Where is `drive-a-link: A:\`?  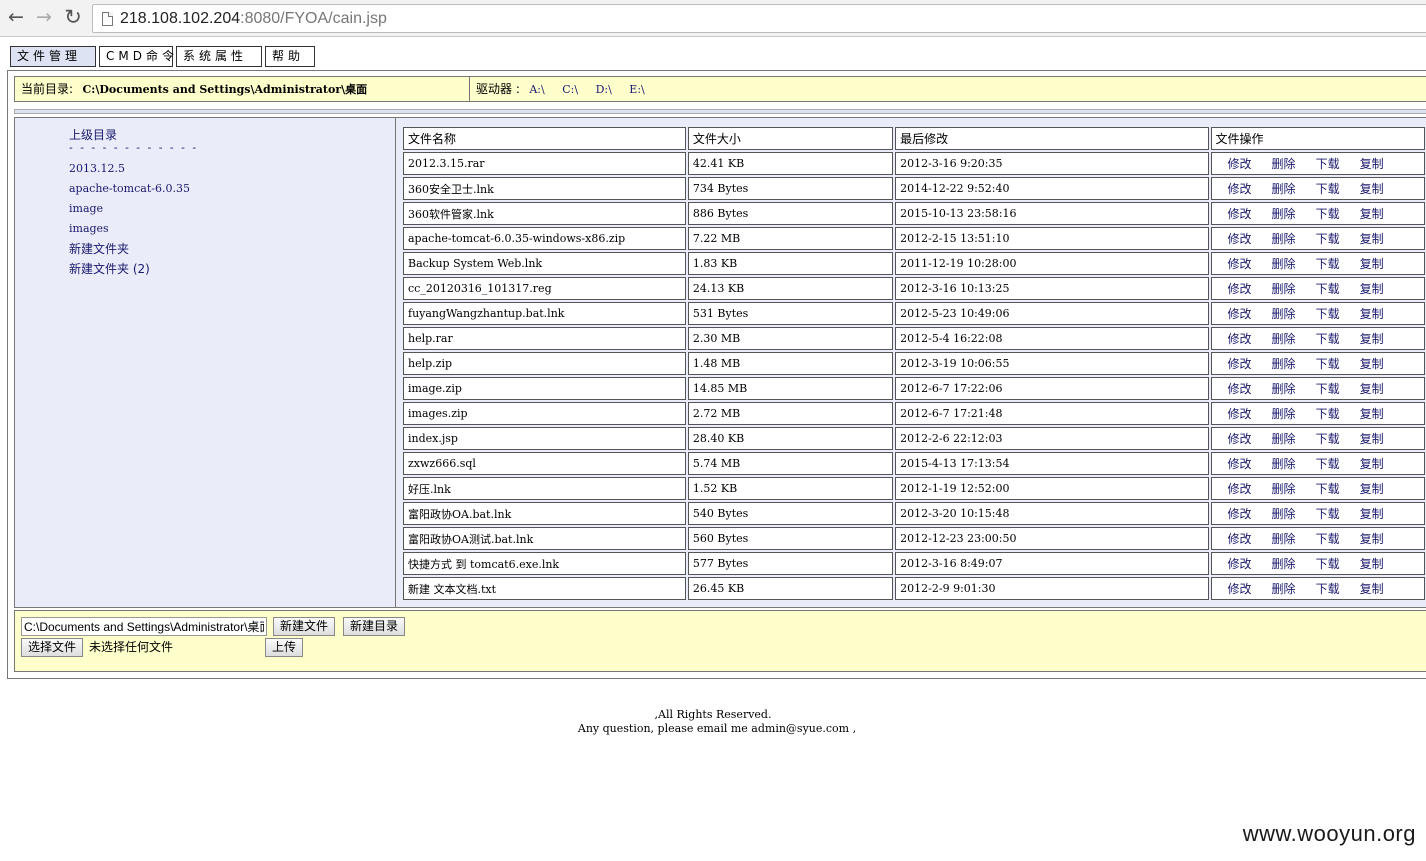 drive-a-link: A:\ is located at coordinates (536, 89).